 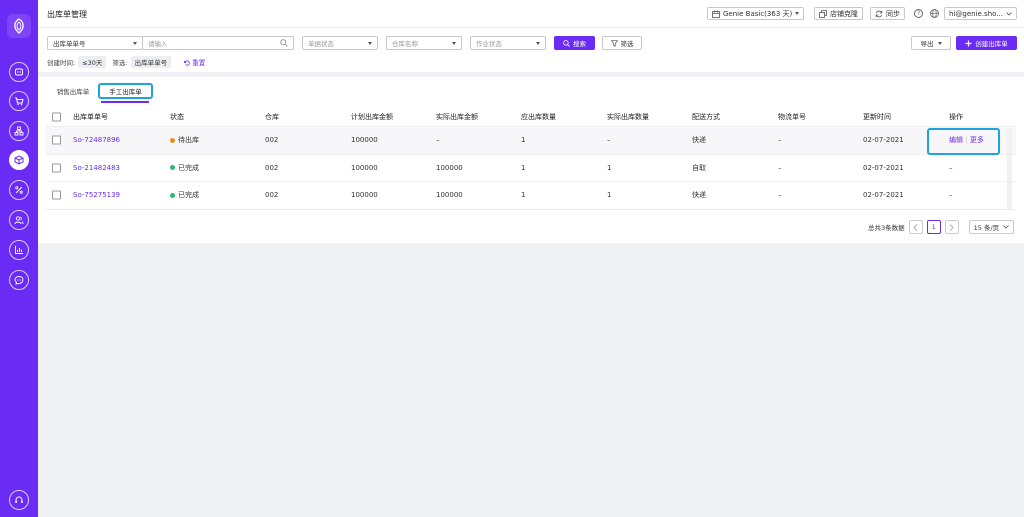 What do you see at coordinates (19, 72) in the screenshot?
I see `nav-dashboard-icon` at bounding box center [19, 72].